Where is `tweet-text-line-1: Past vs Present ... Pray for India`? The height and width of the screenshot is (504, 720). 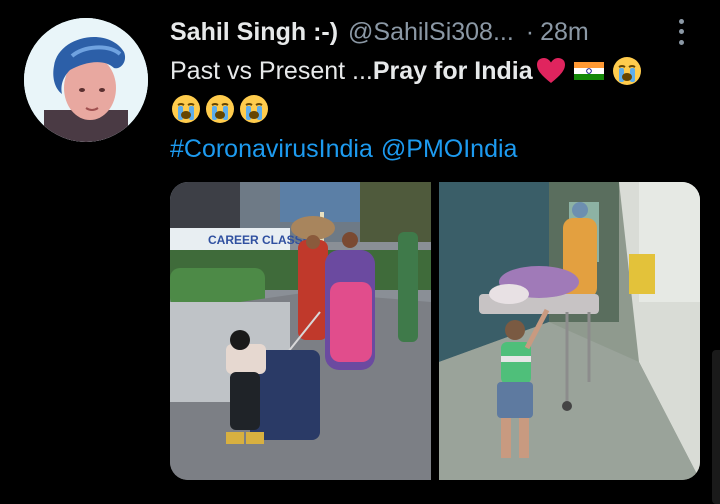 tweet-text-line-1: Past vs Present ... Pray for India is located at coordinates (406, 71).